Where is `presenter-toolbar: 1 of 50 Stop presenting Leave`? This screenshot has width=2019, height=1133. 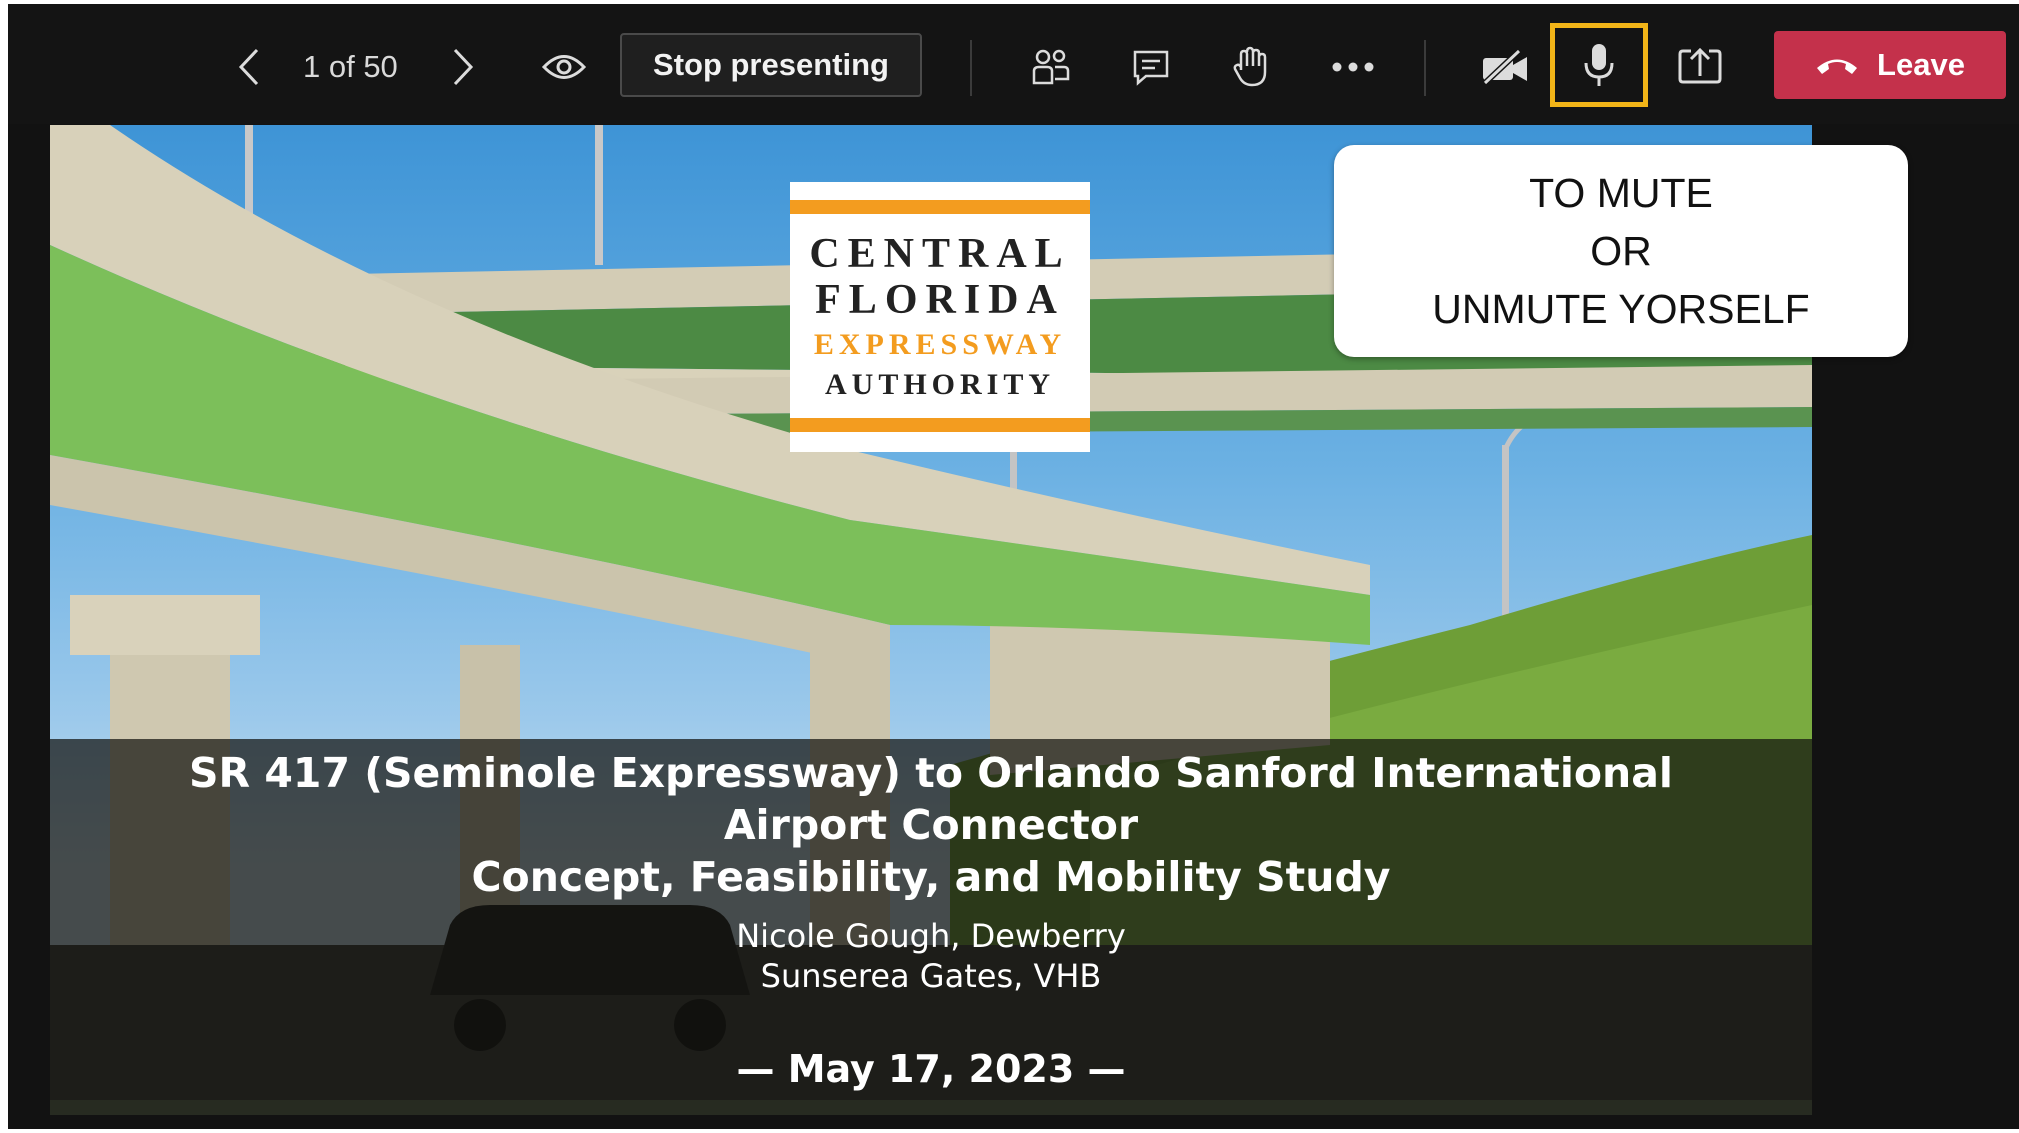 presenter-toolbar: 1 of 50 Stop presenting Leave is located at coordinates (1013, 64).